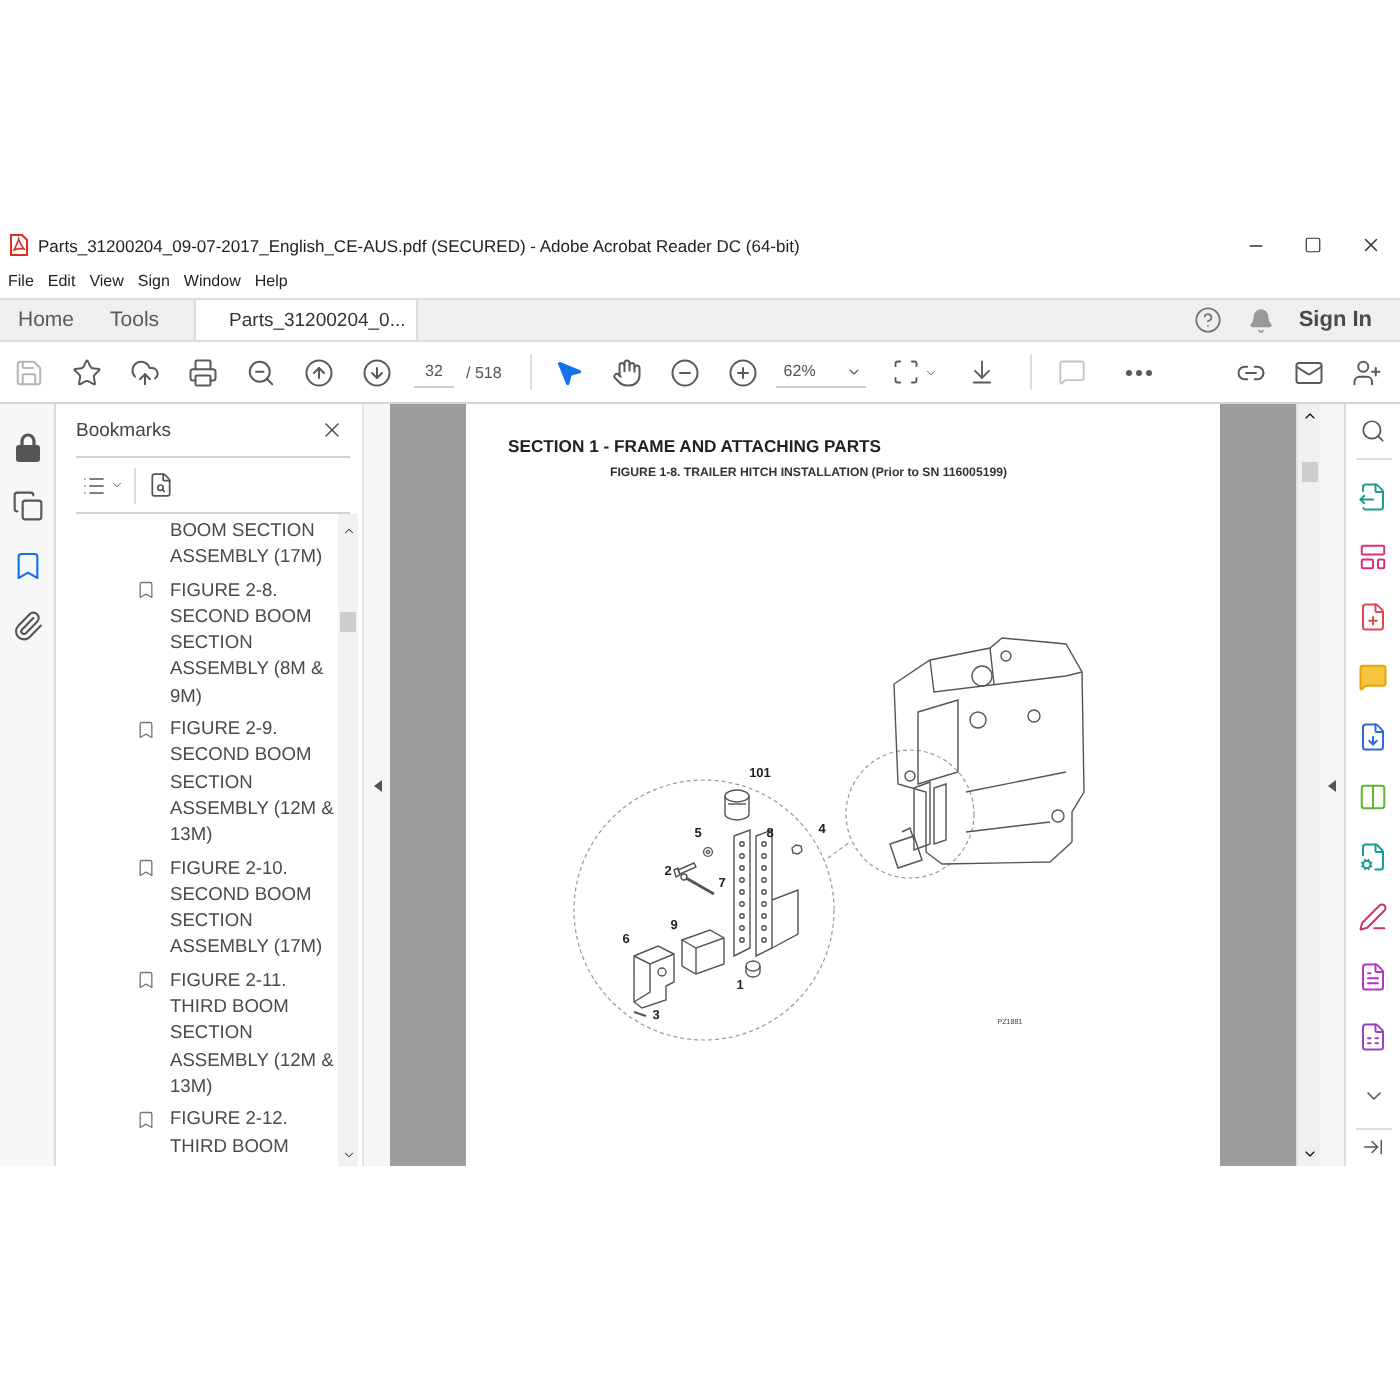 The image size is (1400, 1400). I want to click on star-icon, so click(87, 372).